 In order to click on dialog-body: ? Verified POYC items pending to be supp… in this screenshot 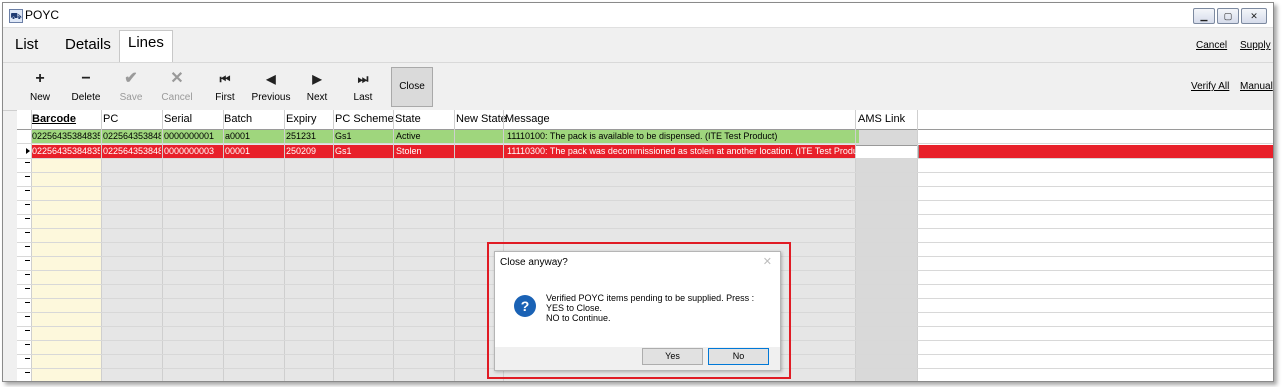, I will do `click(637, 310)`.